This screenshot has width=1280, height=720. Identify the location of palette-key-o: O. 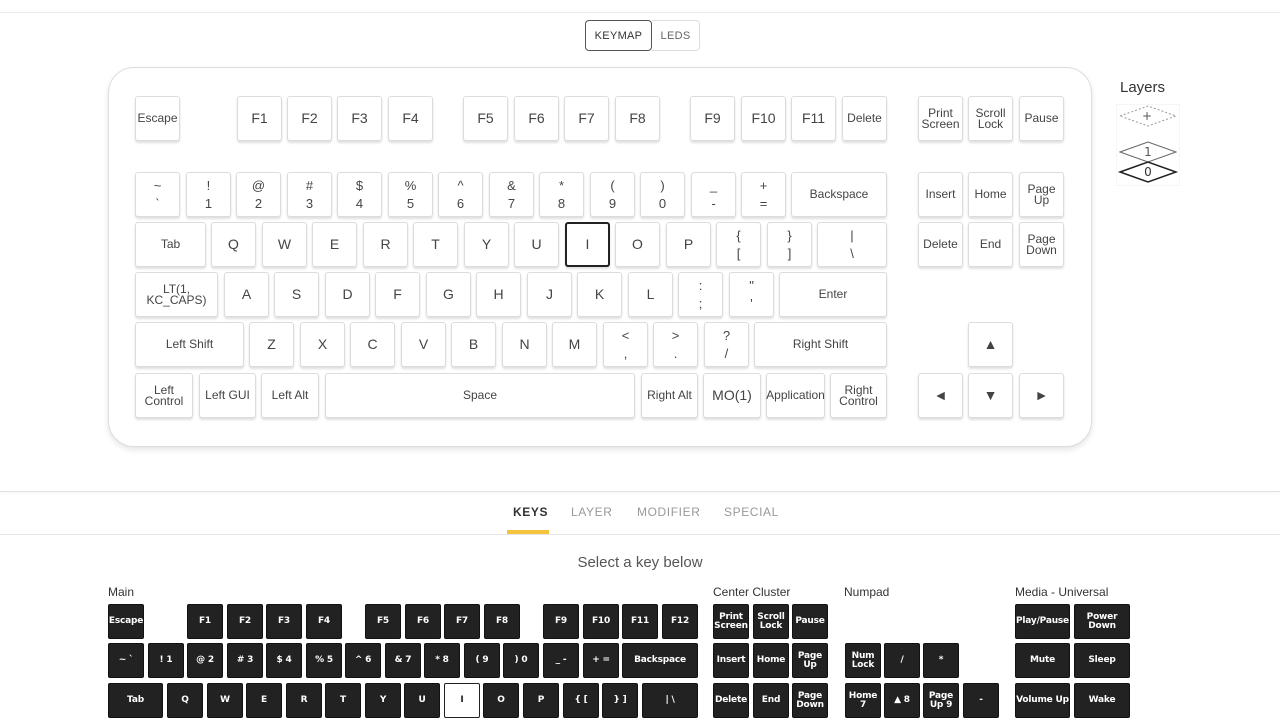
(501, 700).